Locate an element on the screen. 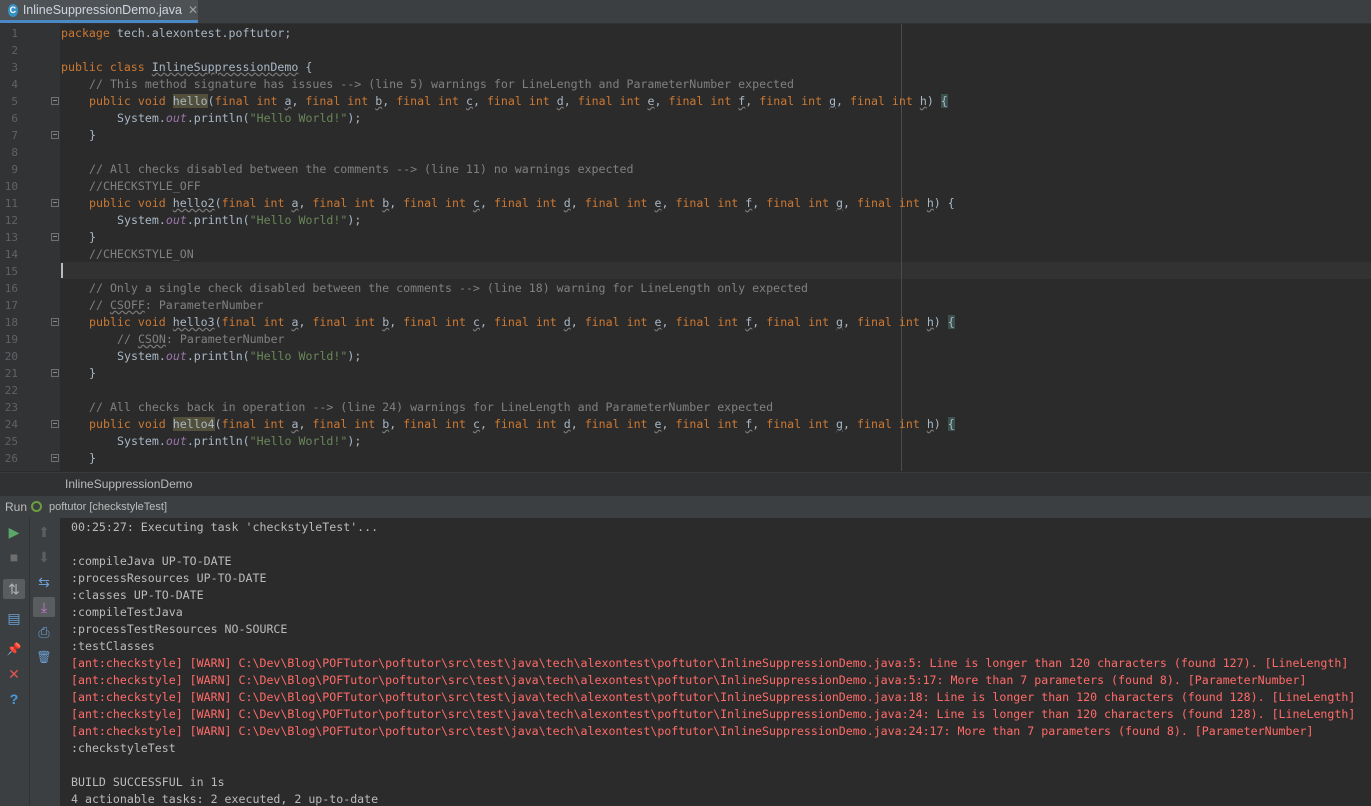 Image resolution: width=1371 pixels, height=806 pixels. stop-icon: ■ is located at coordinates (14, 557).